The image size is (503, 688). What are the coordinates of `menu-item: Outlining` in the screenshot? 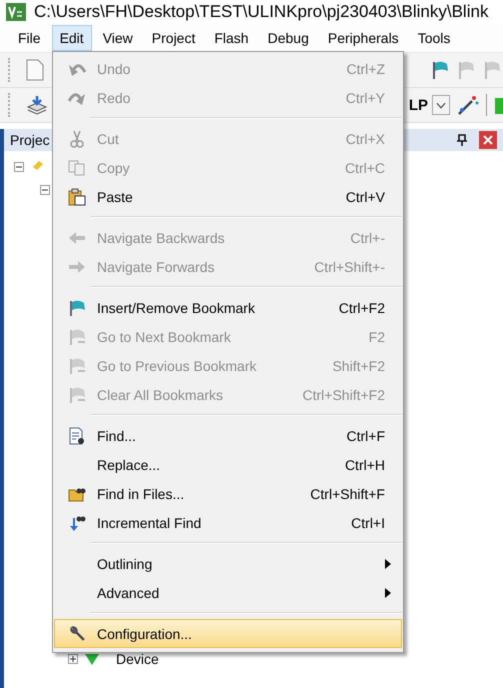 It's located at (228, 563).